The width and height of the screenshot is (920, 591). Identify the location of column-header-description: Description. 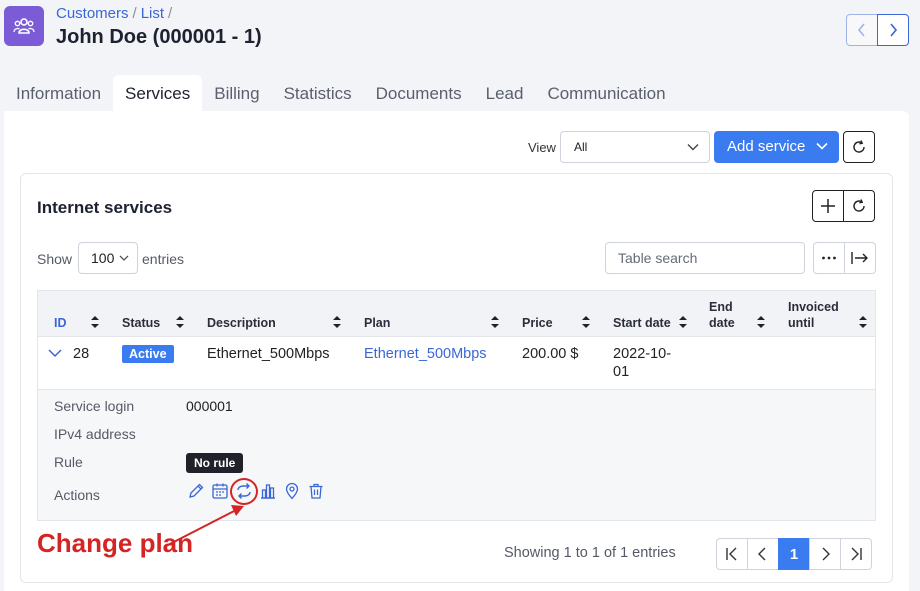
(241, 323).